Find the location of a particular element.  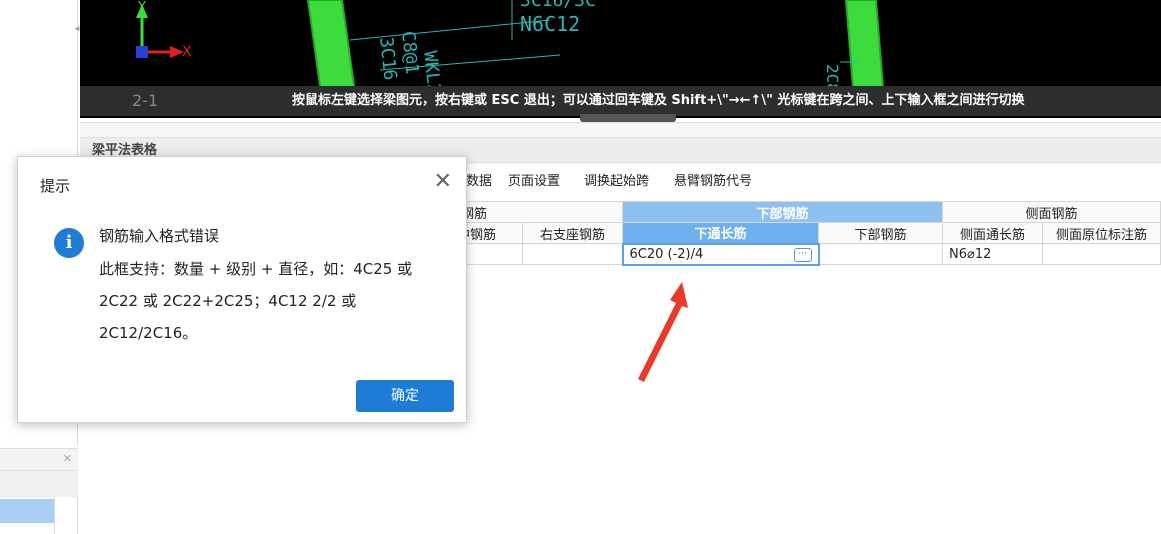

table-row: 6C20 (-2)/4 ··· N6⌀12 is located at coordinates (807, 254).